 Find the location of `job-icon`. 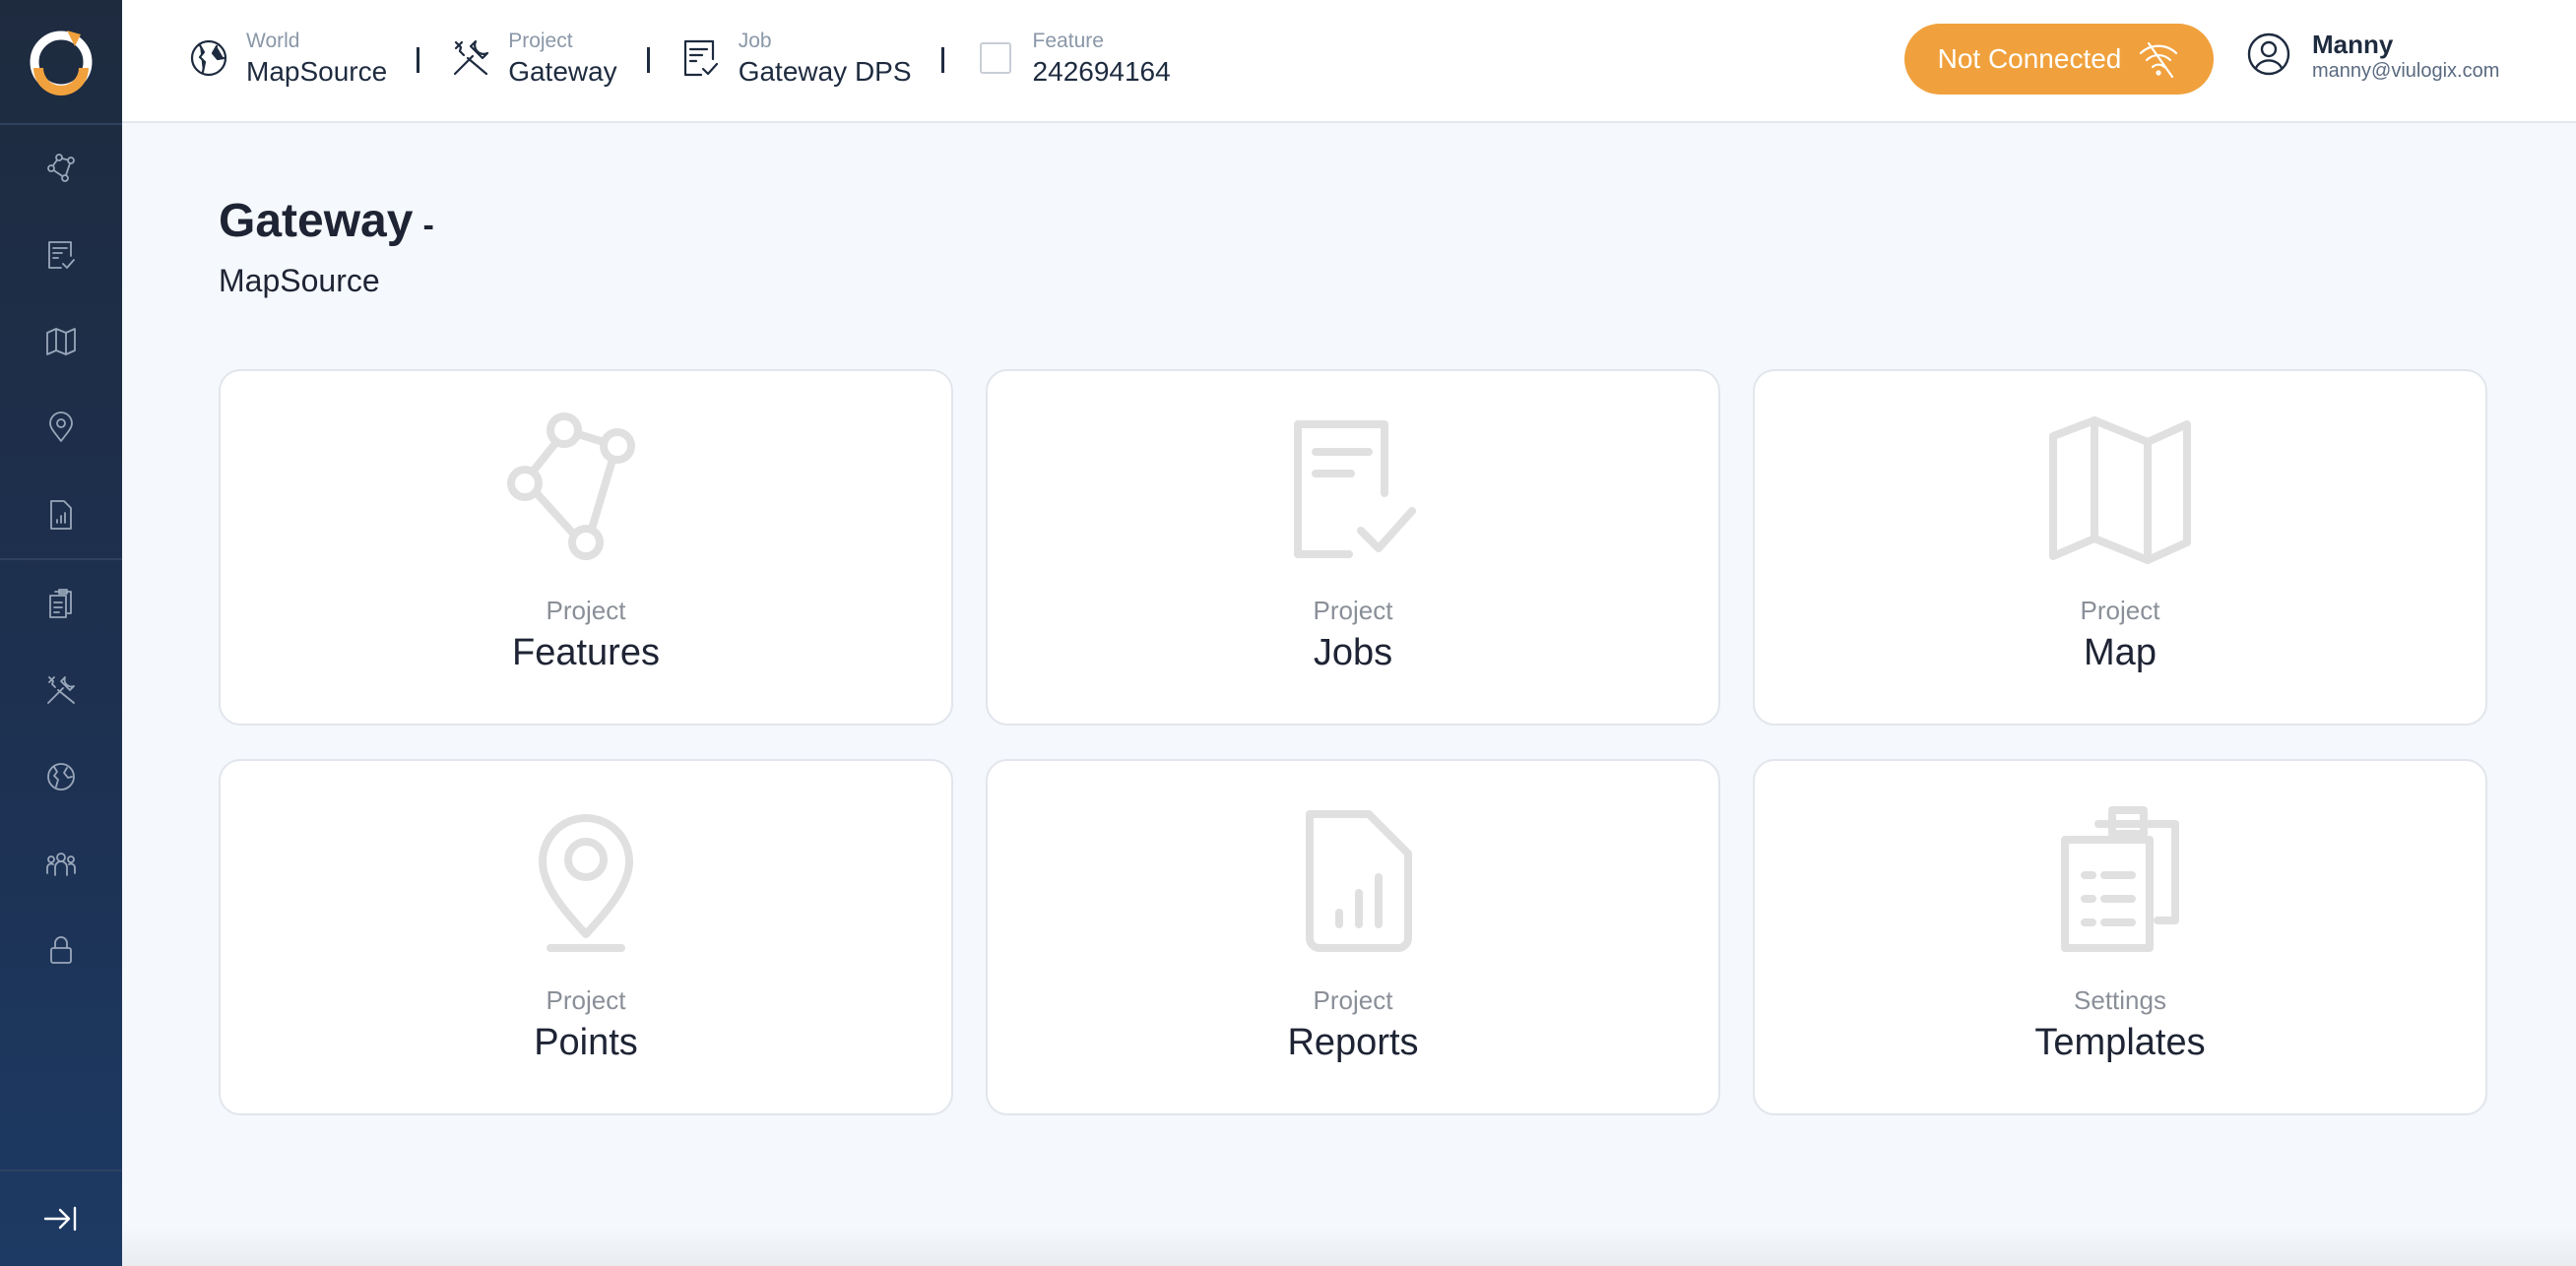

job-icon is located at coordinates (701, 58).